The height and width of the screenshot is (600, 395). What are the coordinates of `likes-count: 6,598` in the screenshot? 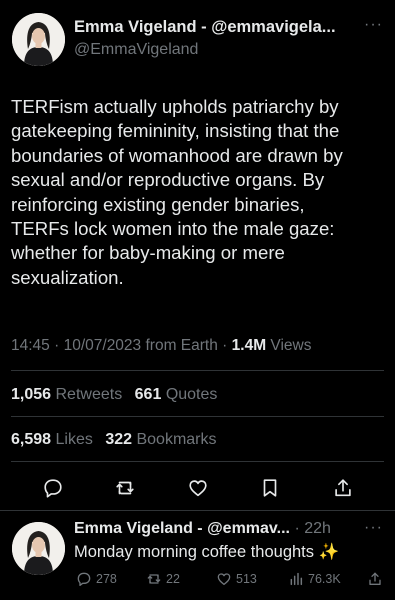 It's located at (31, 439).